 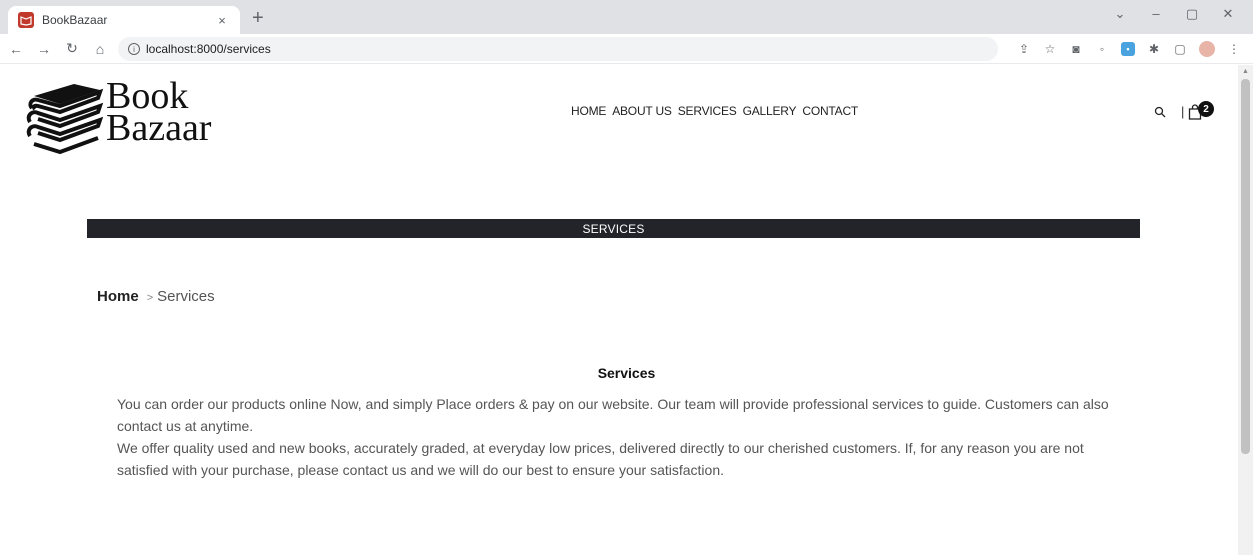 I want to click on forward-icon: →, so click(x=44, y=49).